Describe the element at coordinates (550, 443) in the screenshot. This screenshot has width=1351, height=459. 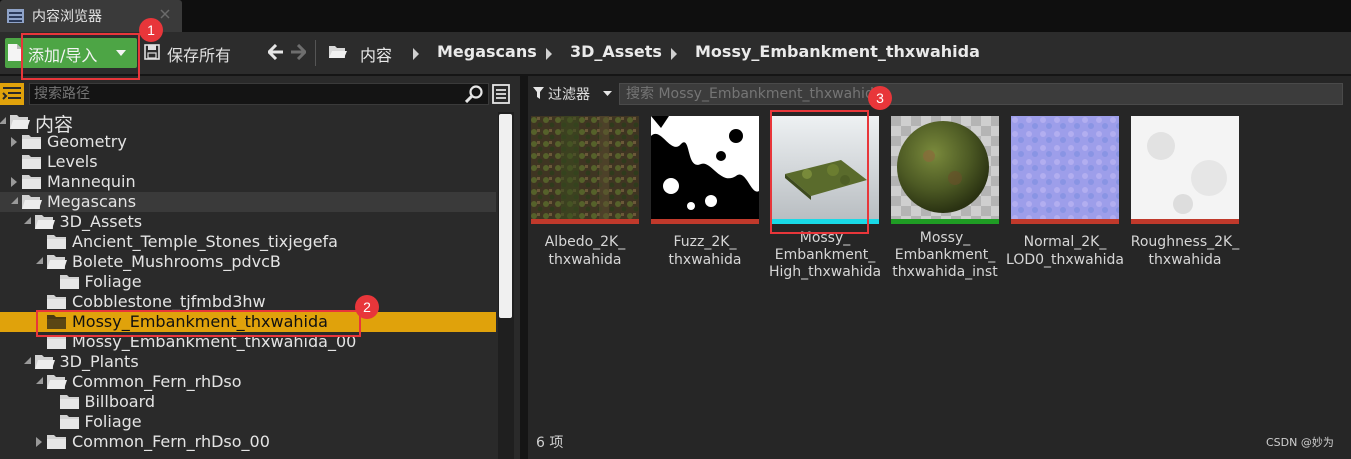
I see `item-count: 6 项` at that location.